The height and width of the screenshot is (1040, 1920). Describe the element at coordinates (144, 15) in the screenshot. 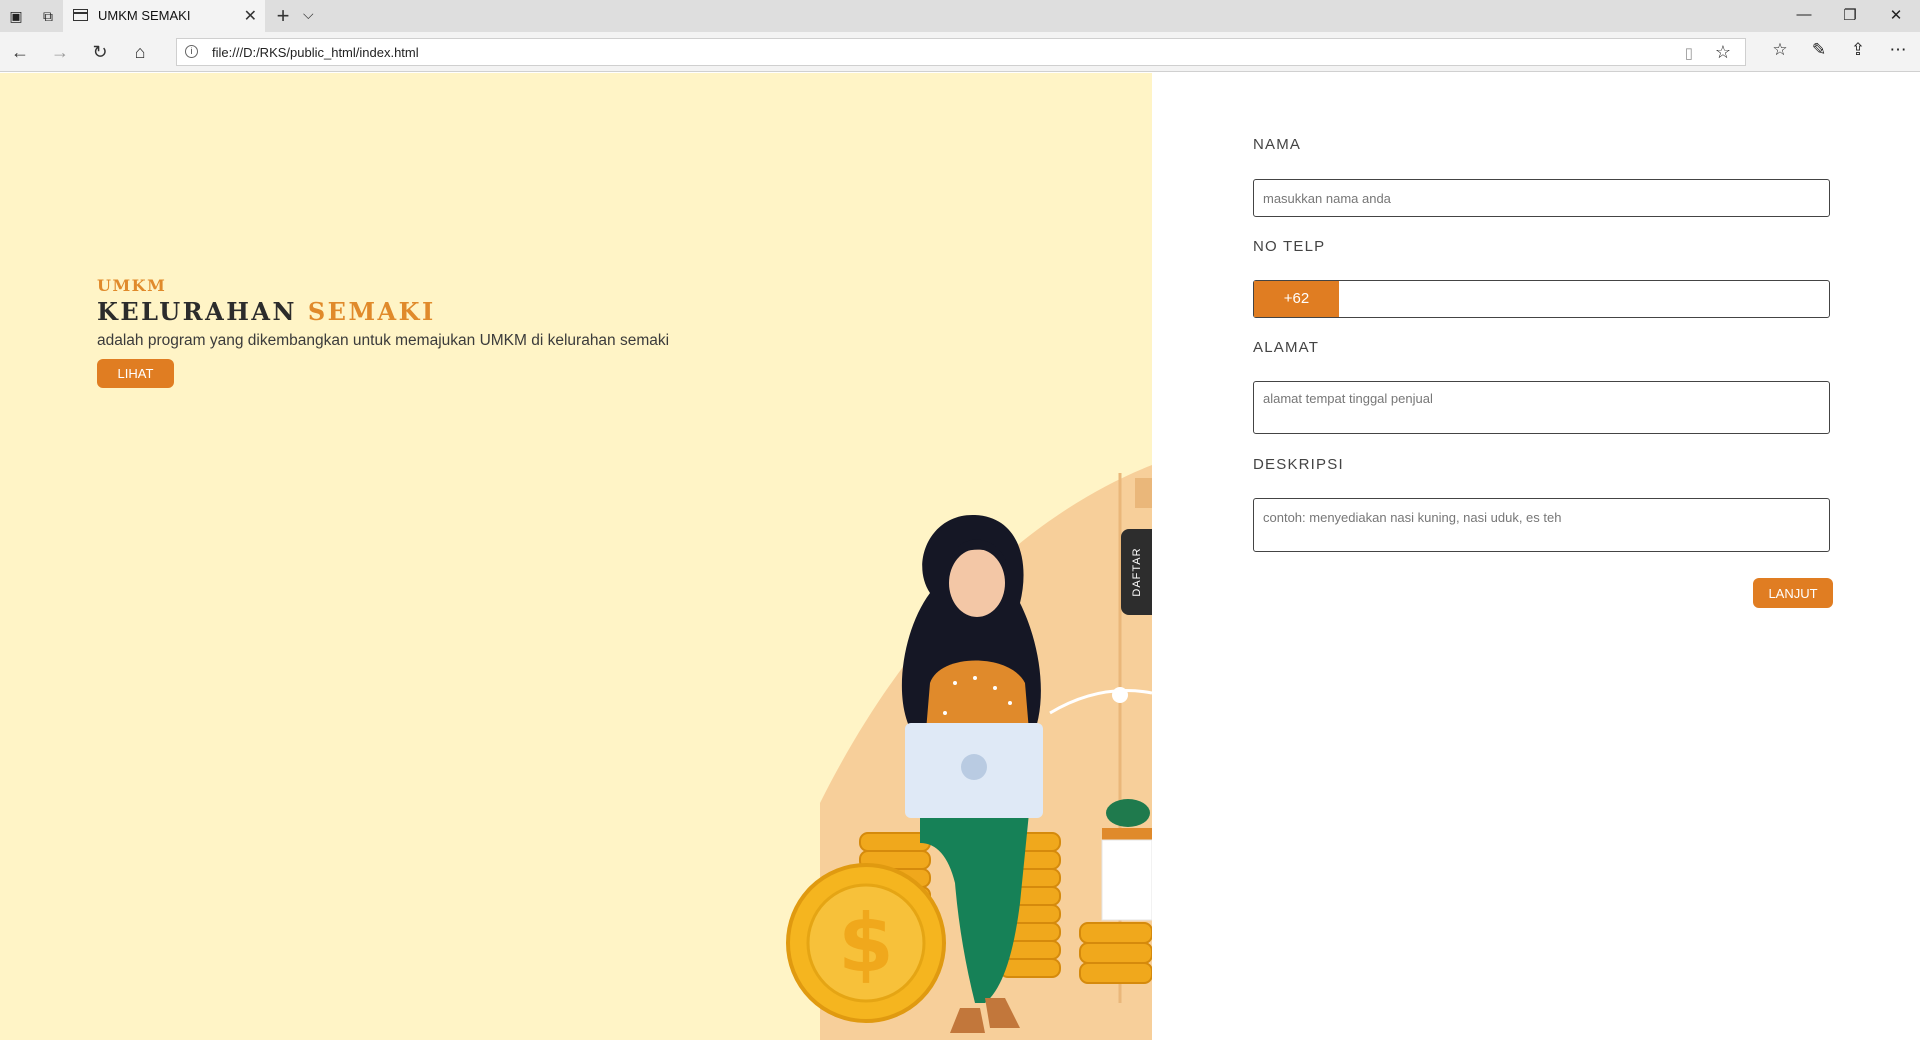

I see `tab-title: UMKM SEMAKI` at that location.